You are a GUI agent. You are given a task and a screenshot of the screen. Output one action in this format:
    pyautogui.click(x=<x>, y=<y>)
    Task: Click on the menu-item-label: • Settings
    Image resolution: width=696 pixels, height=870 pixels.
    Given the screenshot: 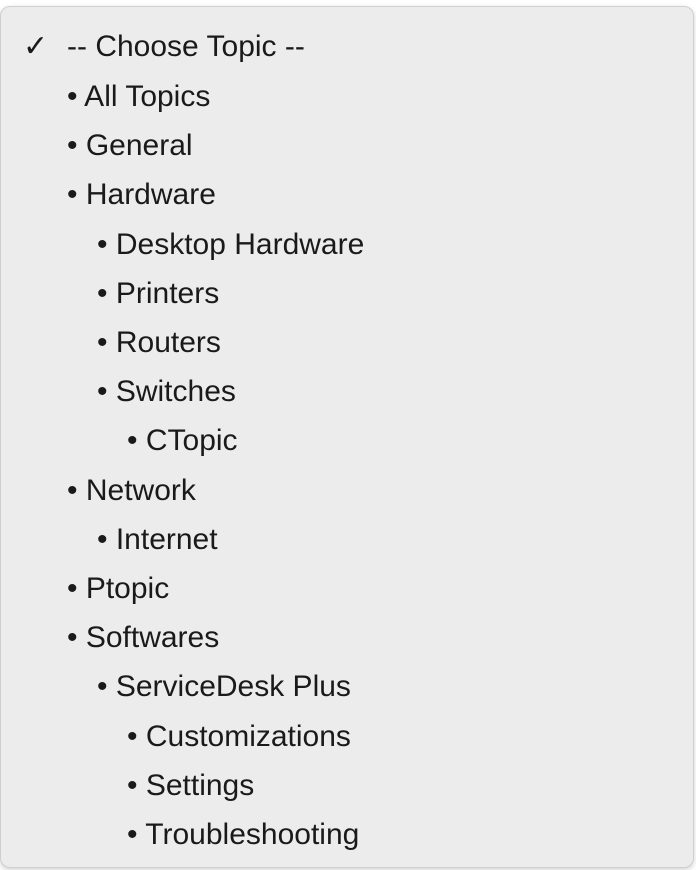 What is the action you would take?
    pyautogui.click(x=191, y=785)
    